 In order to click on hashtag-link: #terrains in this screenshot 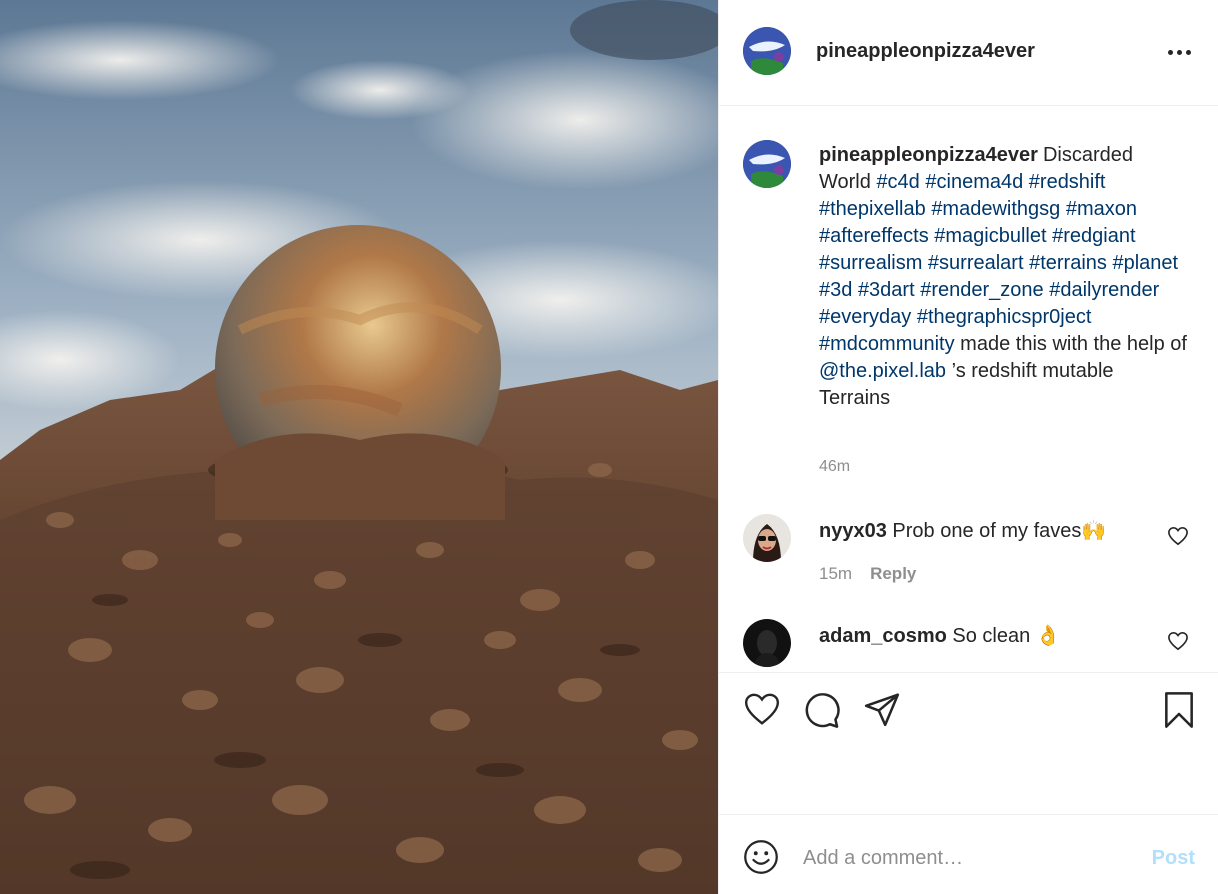, I will do `click(1068, 263)`.